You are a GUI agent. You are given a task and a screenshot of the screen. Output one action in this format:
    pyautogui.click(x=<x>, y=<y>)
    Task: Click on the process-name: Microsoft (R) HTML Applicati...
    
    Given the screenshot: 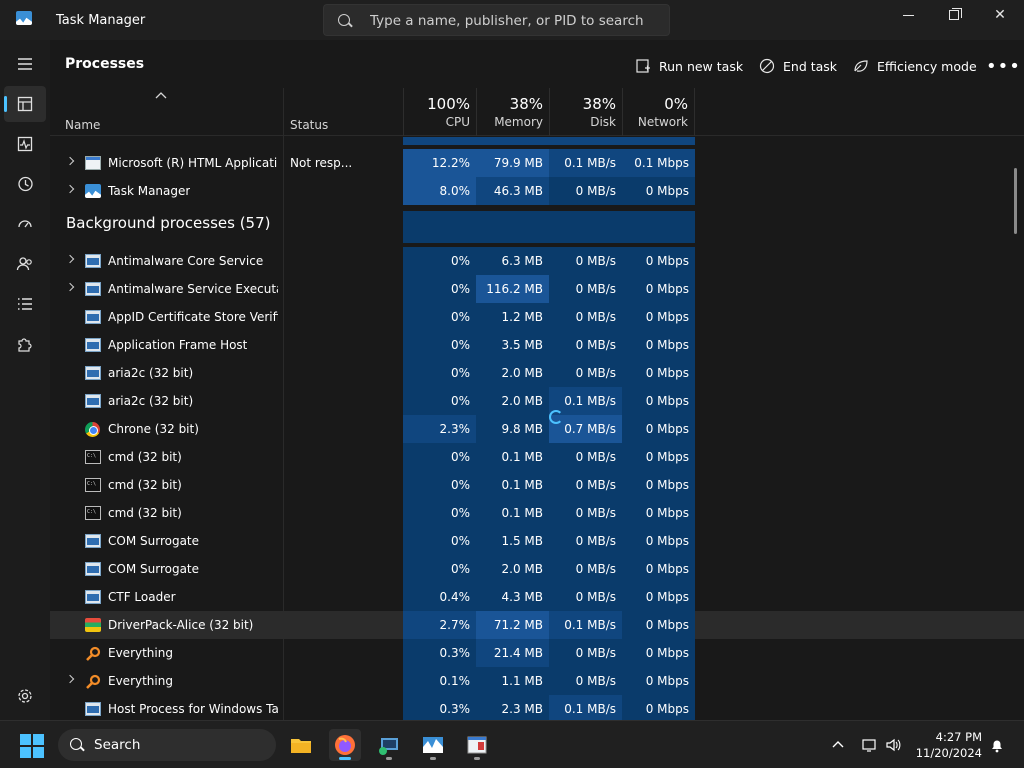 What is the action you would take?
    pyautogui.click(x=193, y=163)
    